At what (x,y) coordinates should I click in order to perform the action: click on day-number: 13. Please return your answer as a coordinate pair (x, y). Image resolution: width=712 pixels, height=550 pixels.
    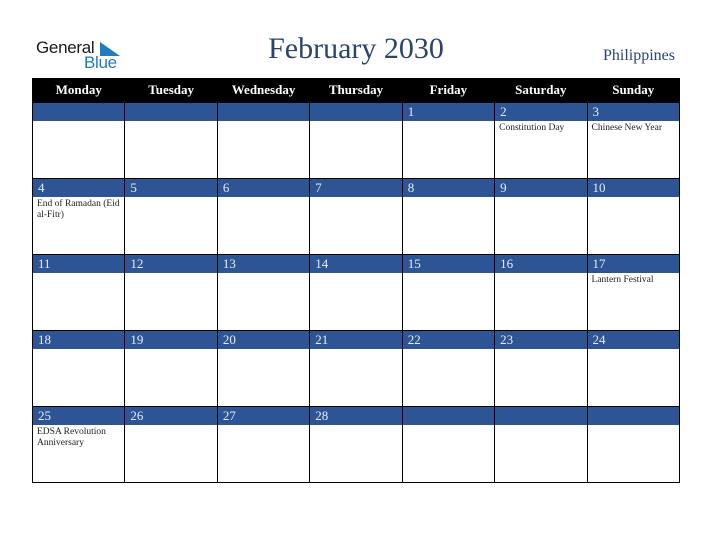
    Looking at the image, I should click on (263, 264).